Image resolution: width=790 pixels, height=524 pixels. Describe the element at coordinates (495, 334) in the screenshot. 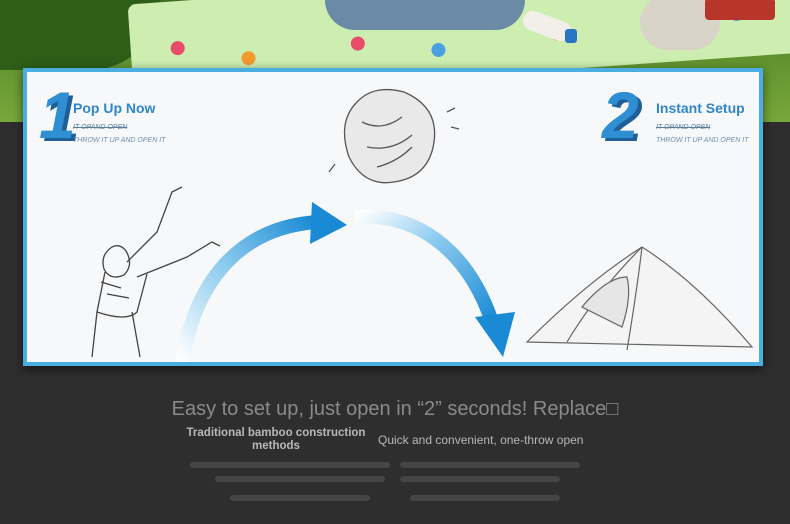

I see `open-arrow-head` at that location.